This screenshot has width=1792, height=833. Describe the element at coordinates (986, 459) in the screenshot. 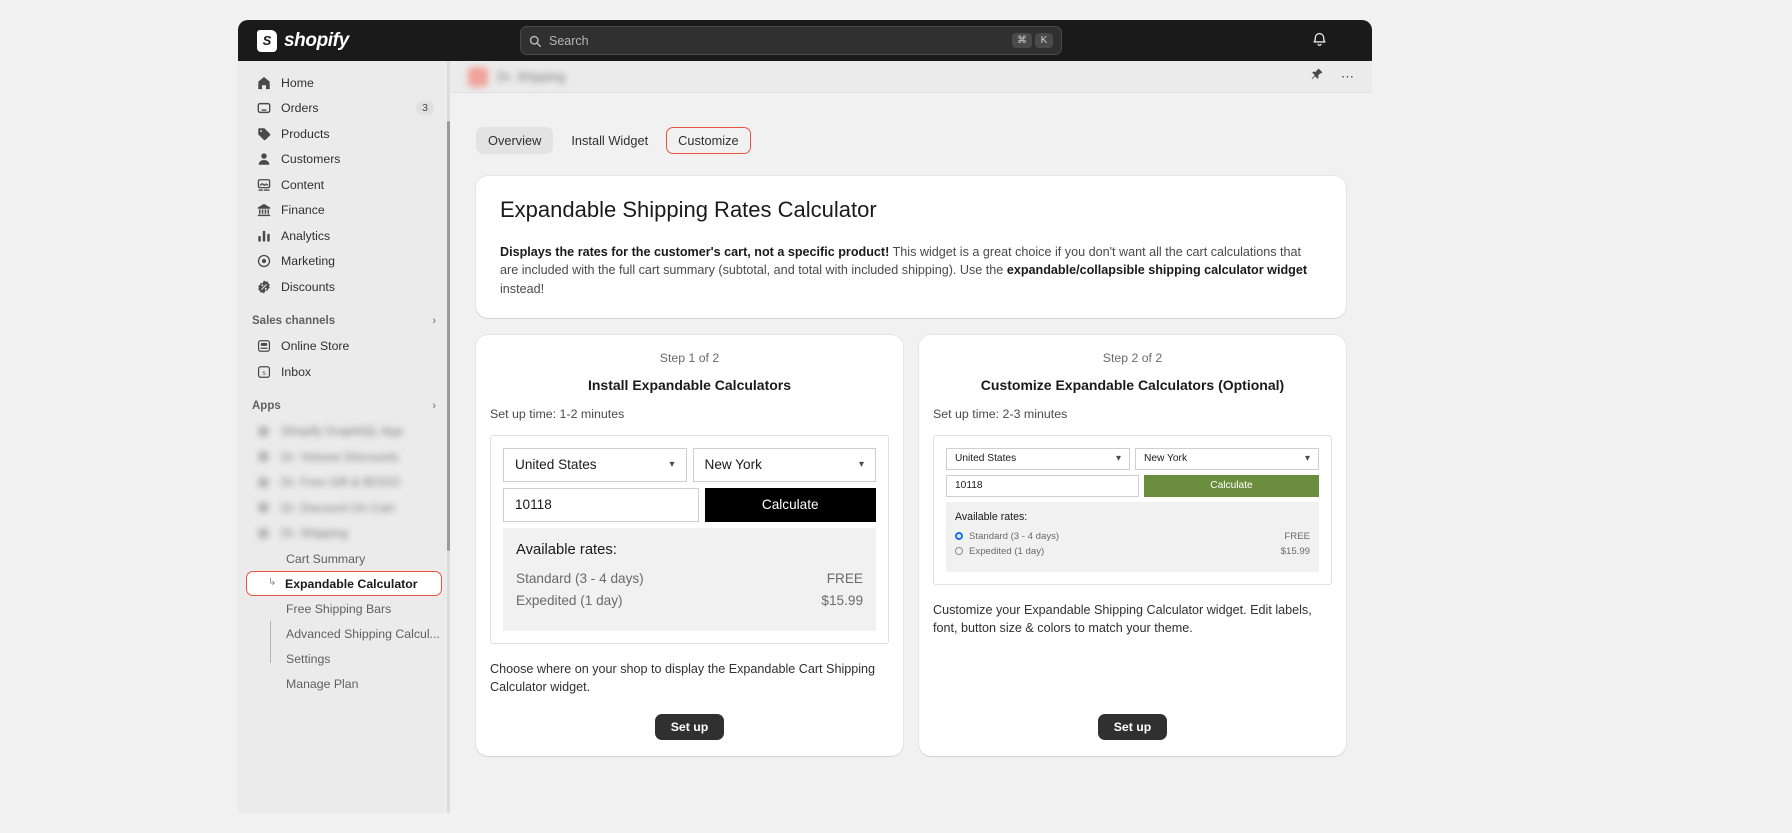

I see `country-value: United States` at that location.